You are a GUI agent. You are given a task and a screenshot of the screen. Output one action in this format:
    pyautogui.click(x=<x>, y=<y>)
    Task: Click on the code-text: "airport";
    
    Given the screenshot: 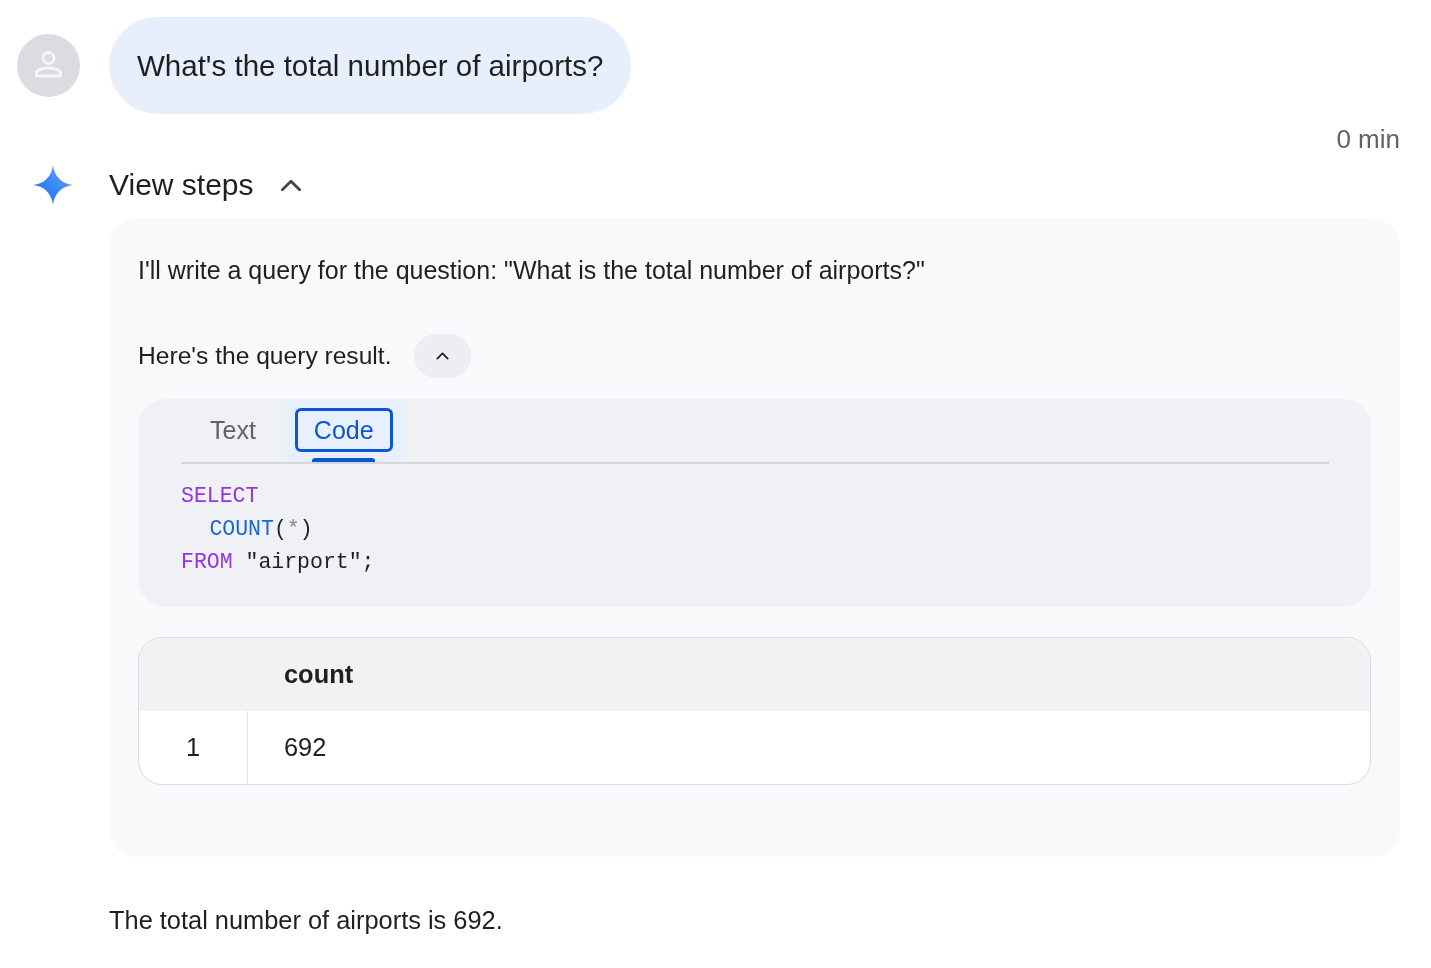 What is the action you would take?
    pyautogui.click(x=310, y=561)
    